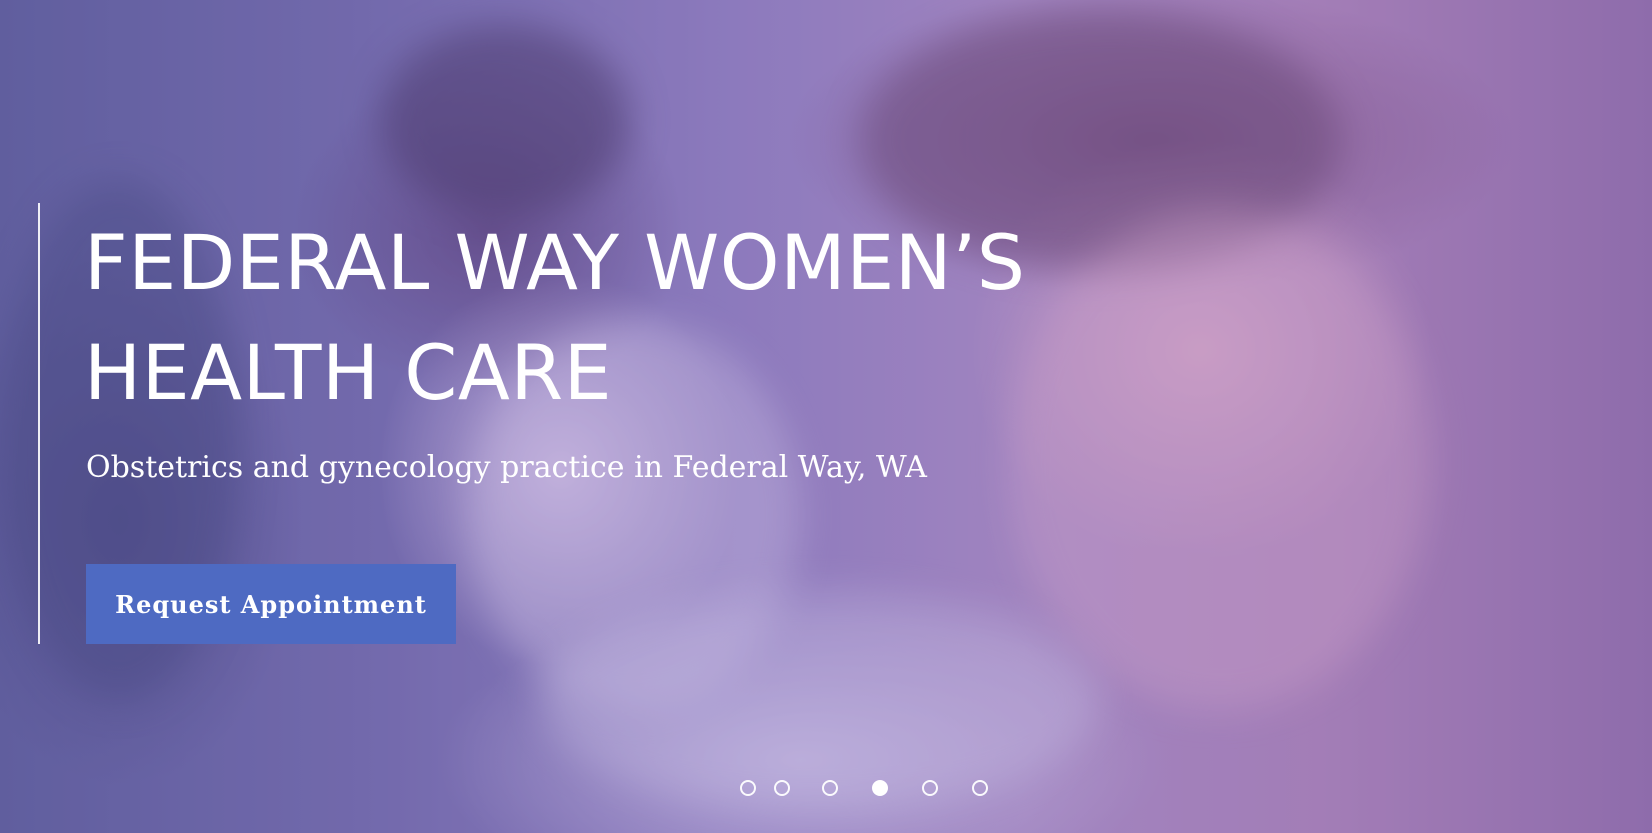 The image size is (1652, 833). Describe the element at coordinates (39, 423) in the screenshot. I see `vertical-divider` at that location.